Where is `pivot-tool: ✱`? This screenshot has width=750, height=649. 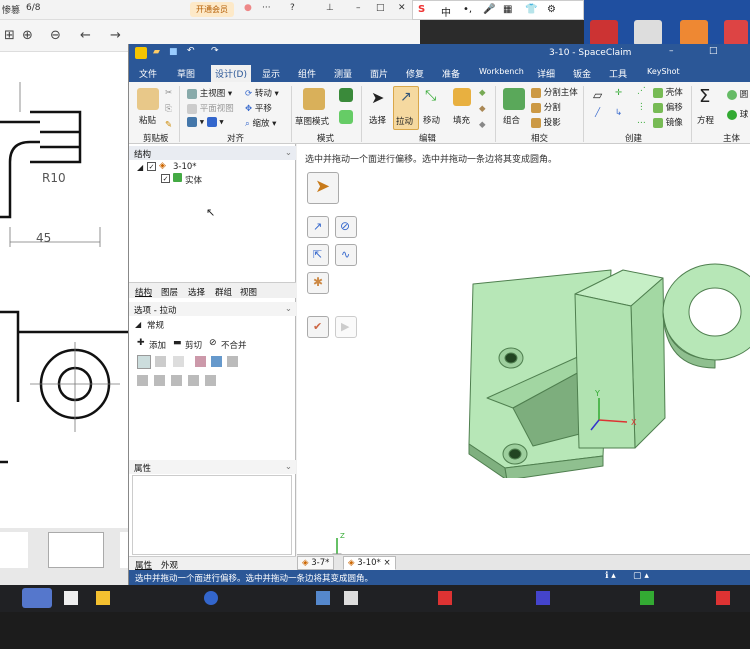
pivot-tool: ✱ is located at coordinates (318, 283).